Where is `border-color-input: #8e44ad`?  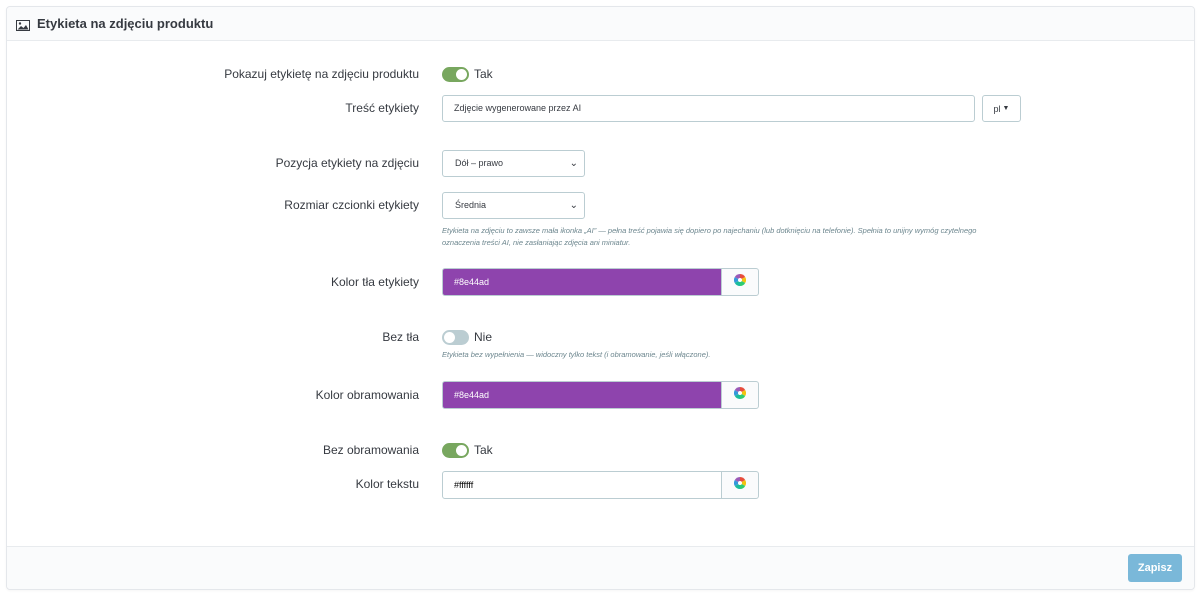
border-color-input: #8e44ad is located at coordinates (582, 395).